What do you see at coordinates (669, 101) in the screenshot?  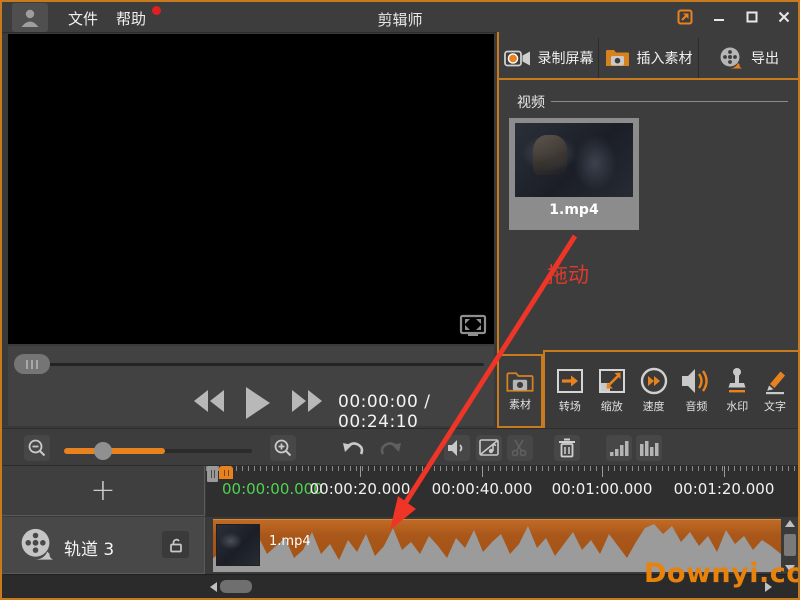 I see `section-divider` at bounding box center [669, 101].